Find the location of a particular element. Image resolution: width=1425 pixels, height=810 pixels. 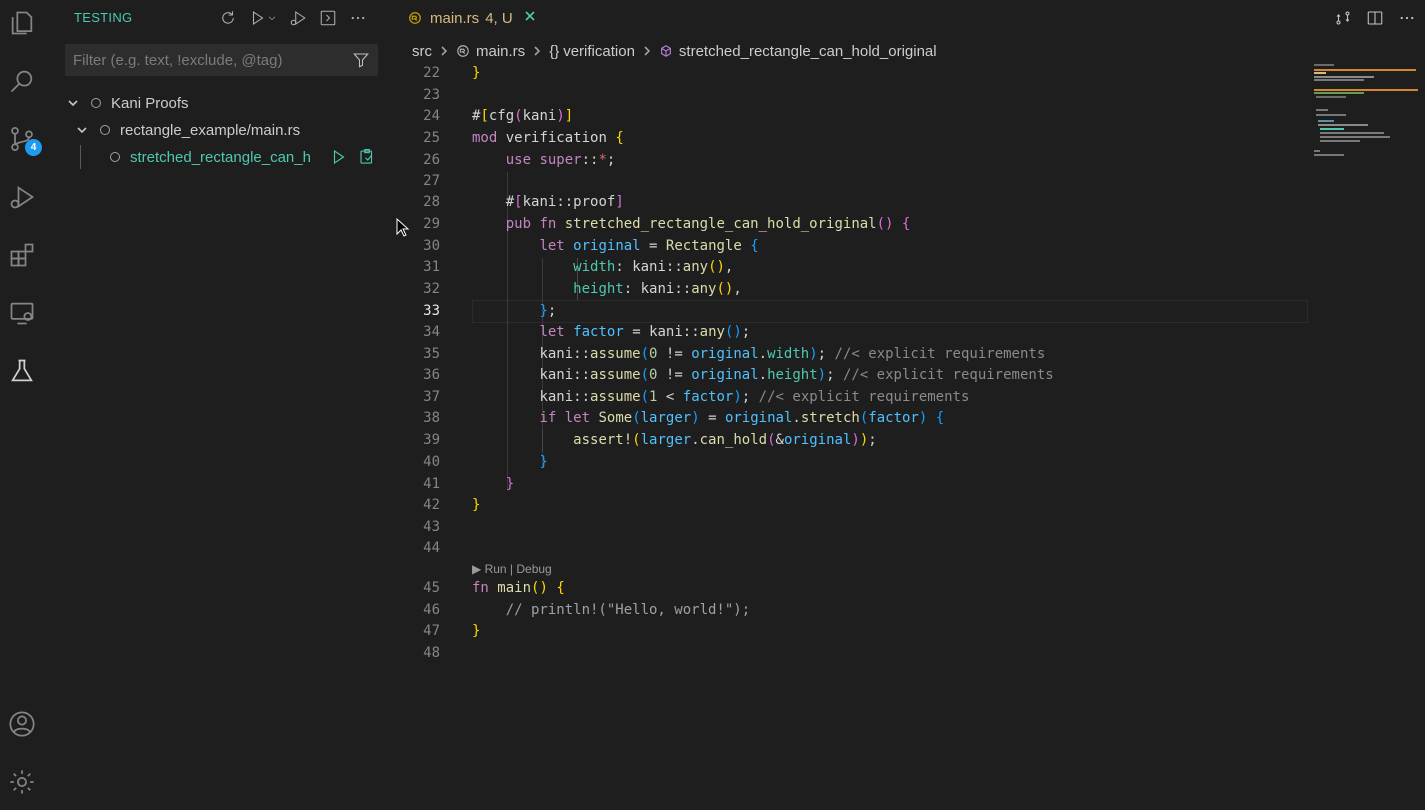

run-all-tests-icon is located at coordinates (263, 18).